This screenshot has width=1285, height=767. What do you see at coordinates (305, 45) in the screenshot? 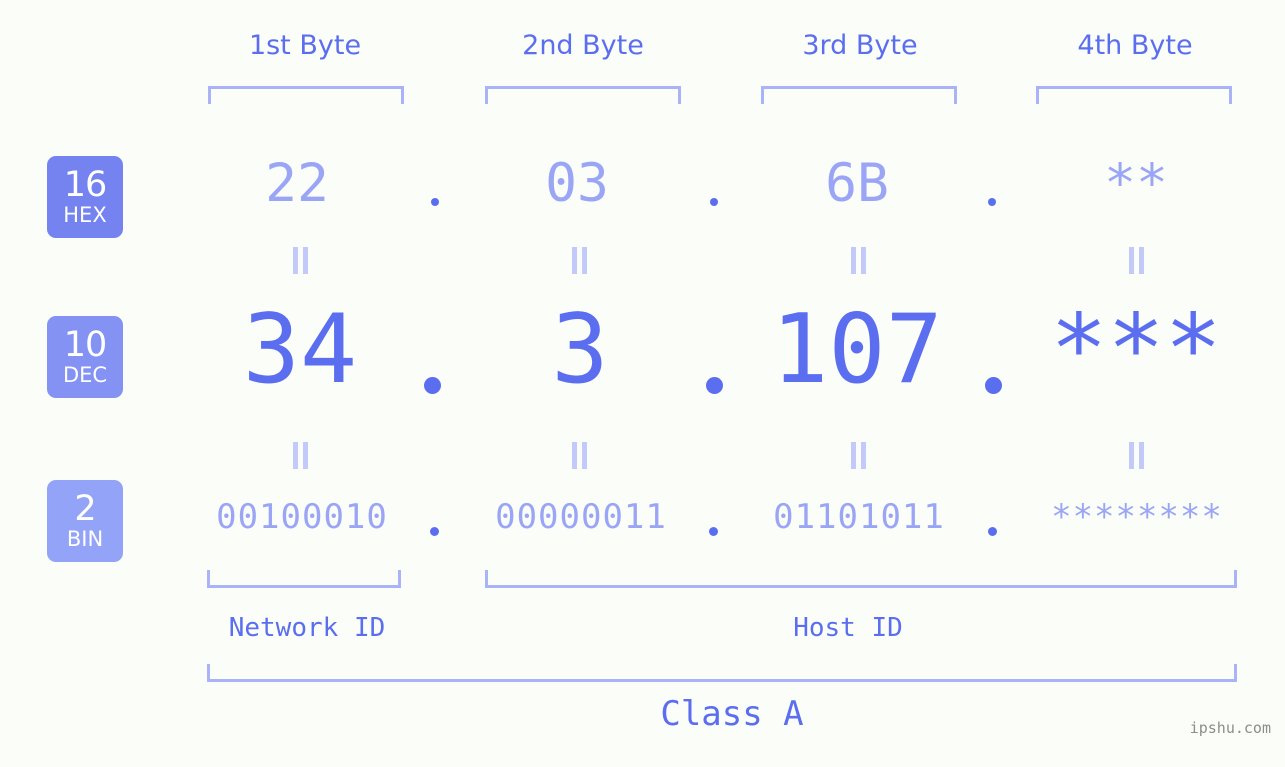
I see `byte-header-1: 1st Byte` at bounding box center [305, 45].